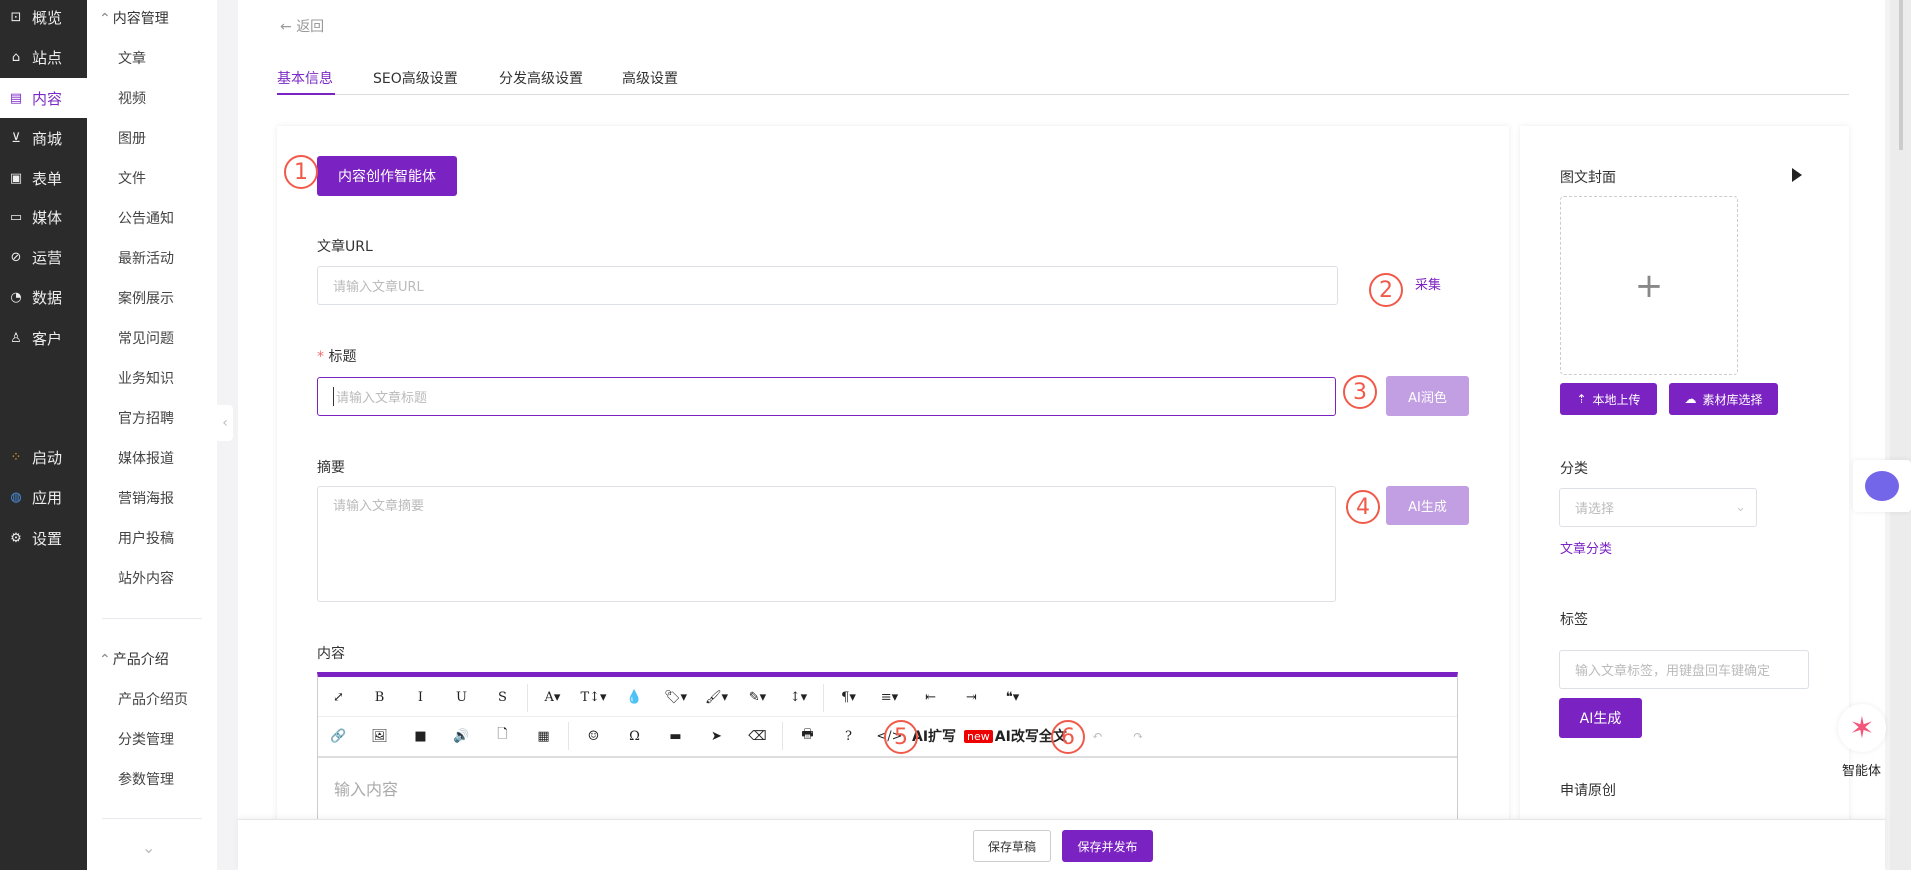 This screenshot has height=870, width=1911. I want to click on tab-2: 分发高级设置, so click(541, 78).